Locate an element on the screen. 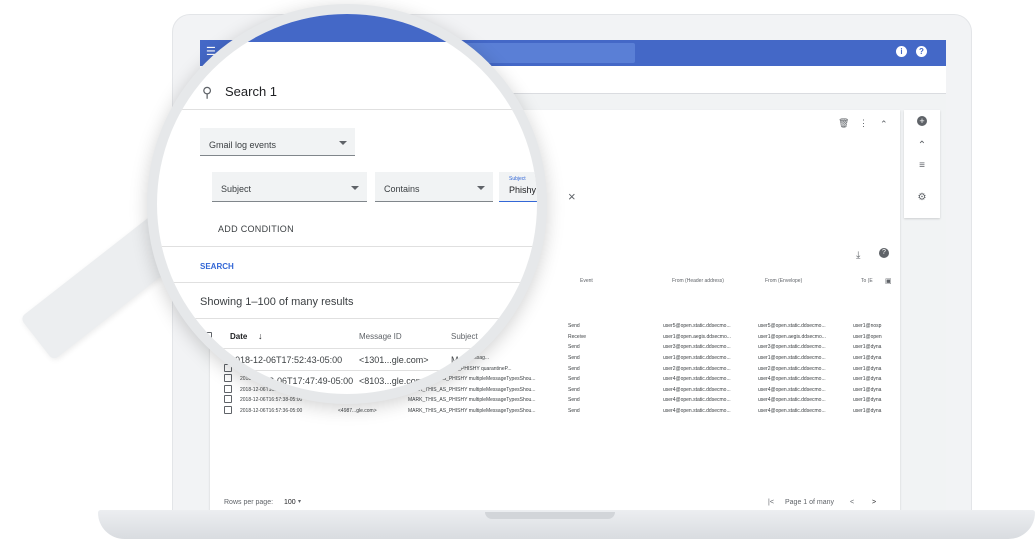  column-header-message-id: Message ID is located at coordinates (380, 336).